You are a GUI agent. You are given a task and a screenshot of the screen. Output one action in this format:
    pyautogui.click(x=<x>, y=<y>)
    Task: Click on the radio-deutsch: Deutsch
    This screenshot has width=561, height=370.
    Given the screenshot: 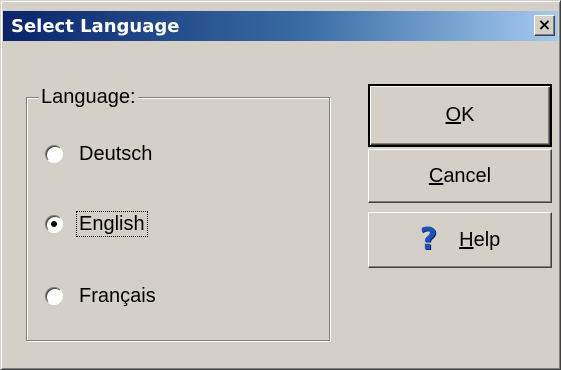 What is the action you would take?
    pyautogui.click(x=99, y=154)
    